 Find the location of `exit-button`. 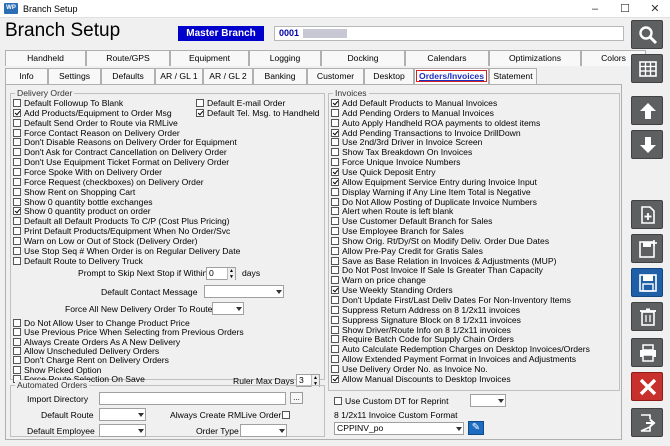

exit-button is located at coordinates (647, 422).